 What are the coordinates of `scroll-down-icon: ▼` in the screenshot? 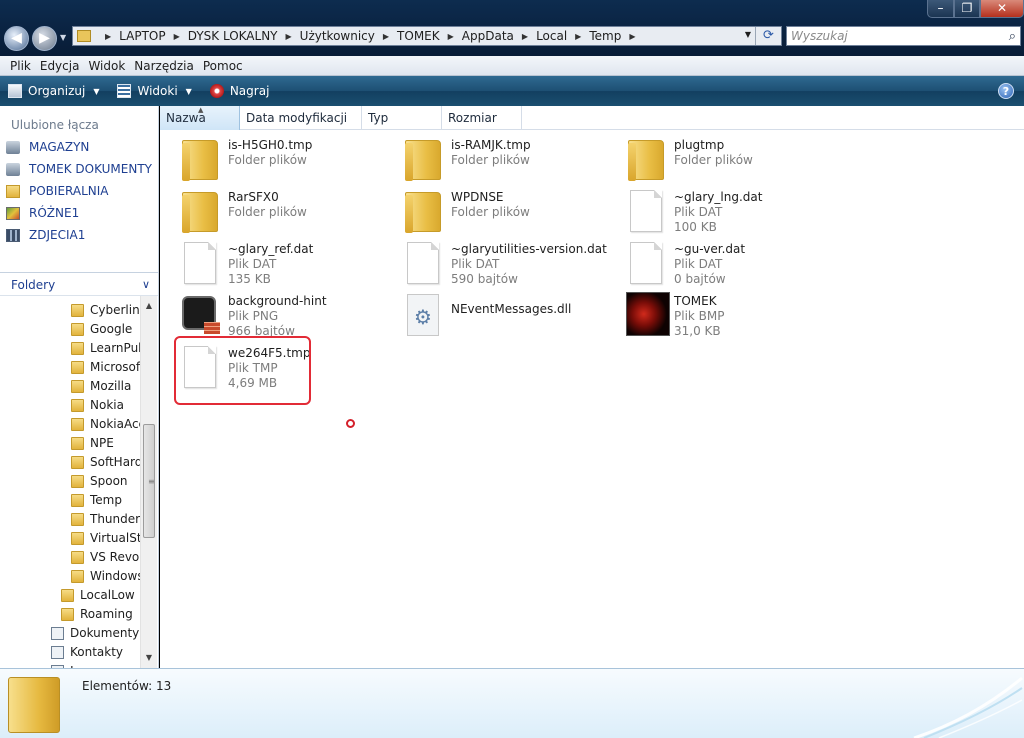 It's located at (149, 658).